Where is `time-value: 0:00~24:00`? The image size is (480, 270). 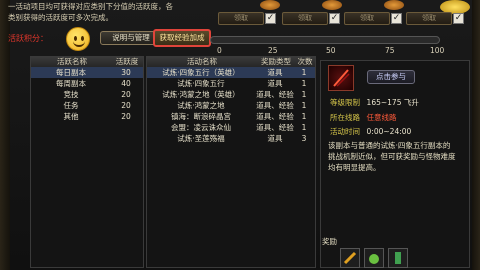
time-value: 0:00~24:00 is located at coordinates (389, 131).